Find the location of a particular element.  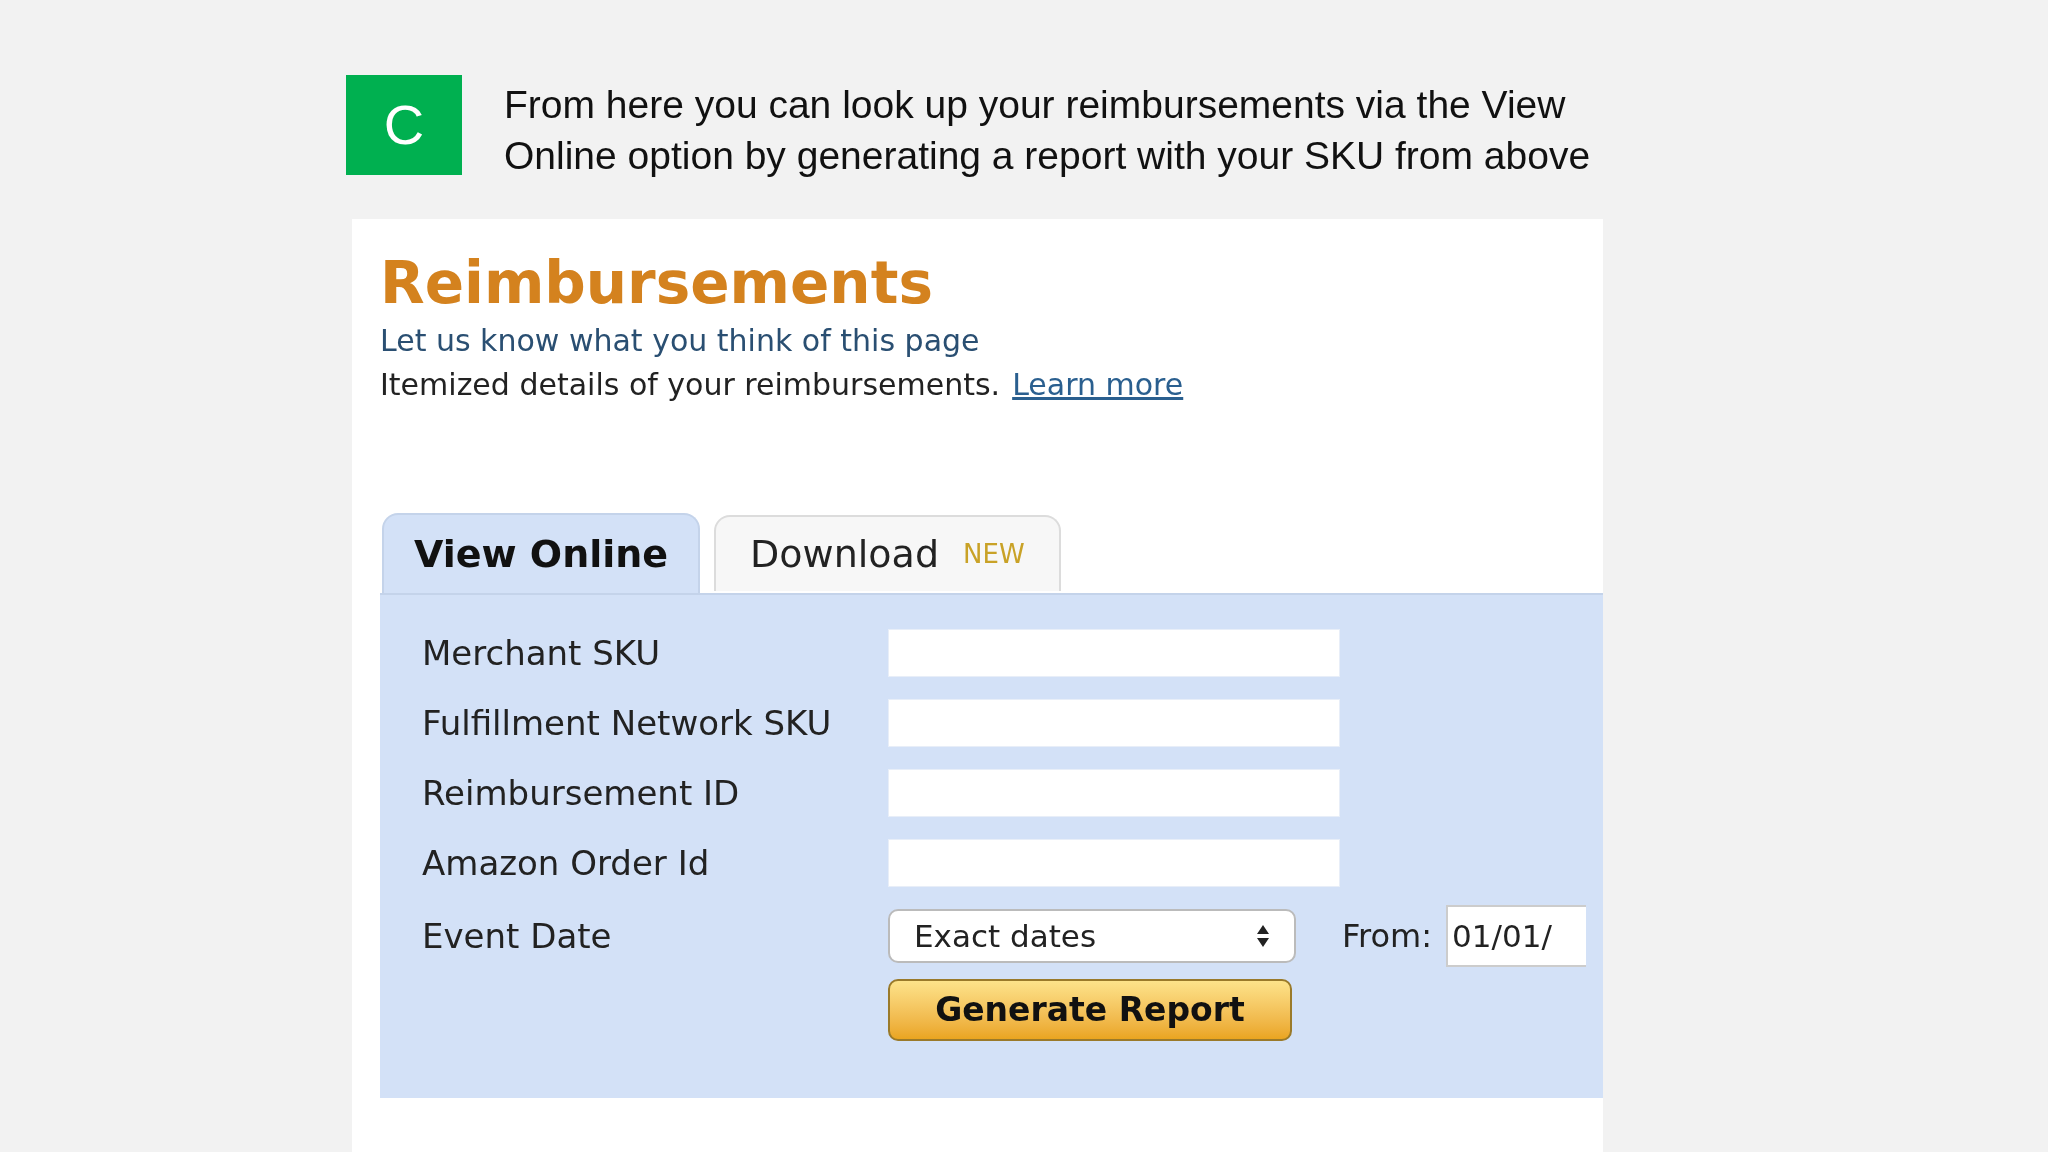

field-label: Merchant SKU is located at coordinates (542, 653).